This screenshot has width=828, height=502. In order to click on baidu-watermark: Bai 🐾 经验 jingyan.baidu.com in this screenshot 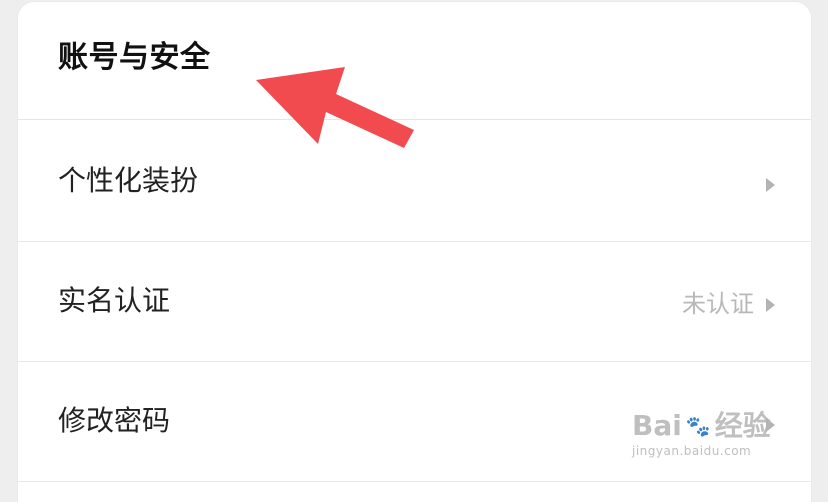, I will do `click(712, 447)`.